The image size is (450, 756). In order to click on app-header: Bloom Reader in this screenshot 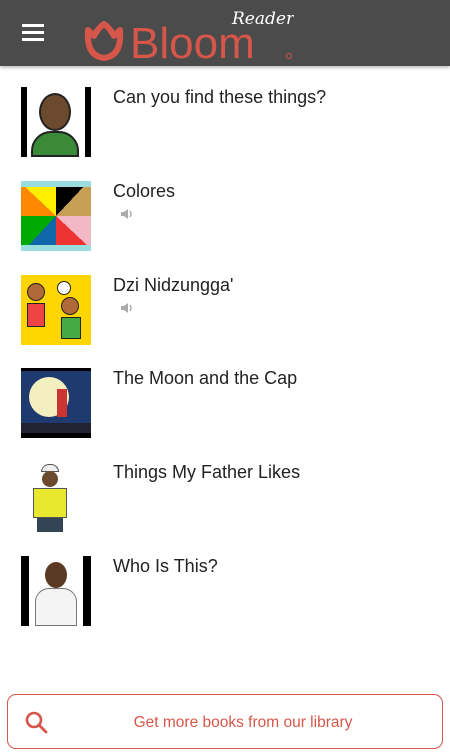, I will do `click(225, 33)`.